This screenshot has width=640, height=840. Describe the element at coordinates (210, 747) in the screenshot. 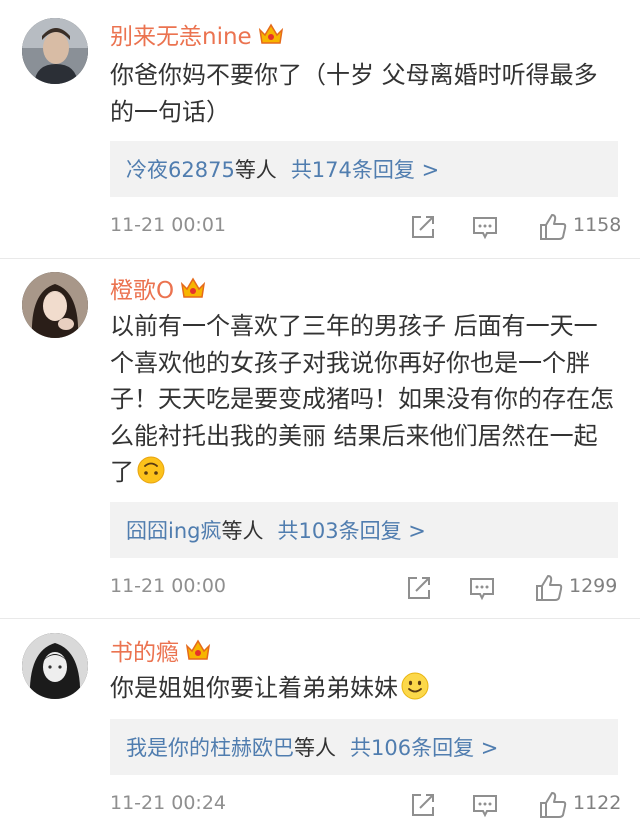

I see `reply-users: 我是你的柱赫欧巴` at that location.